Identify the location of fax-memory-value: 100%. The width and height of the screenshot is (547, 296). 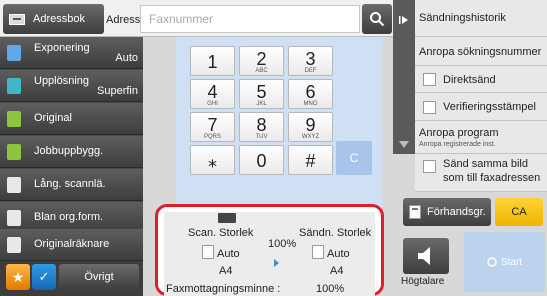
(330, 289).